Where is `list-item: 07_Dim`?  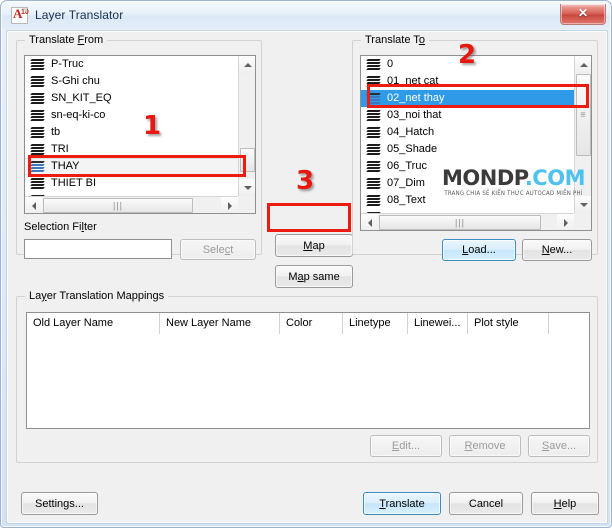
list-item: 07_Dim is located at coordinates (467, 183).